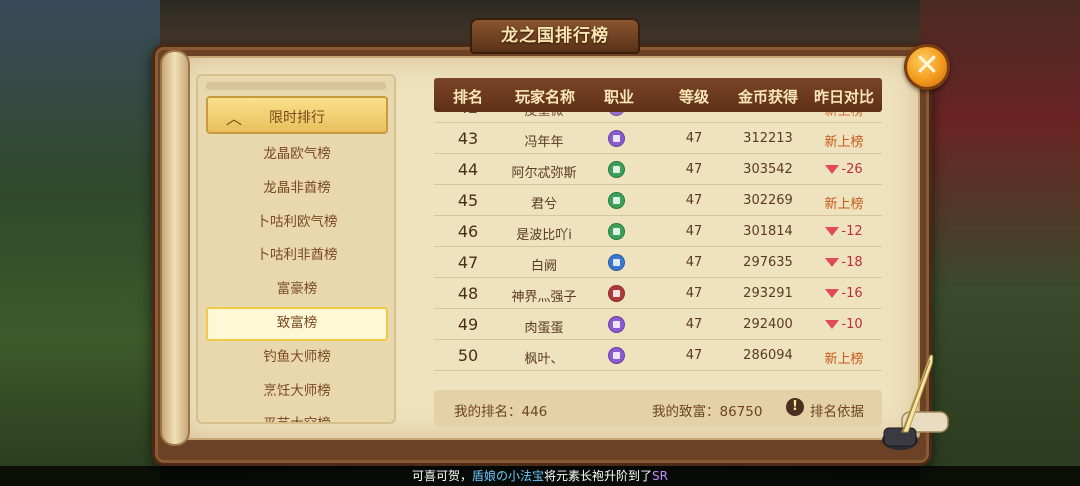 The height and width of the screenshot is (486, 1080). What do you see at coordinates (852, 293) in the screenshot?
I see `compare-value: -16` at bounding box center [852, 293].